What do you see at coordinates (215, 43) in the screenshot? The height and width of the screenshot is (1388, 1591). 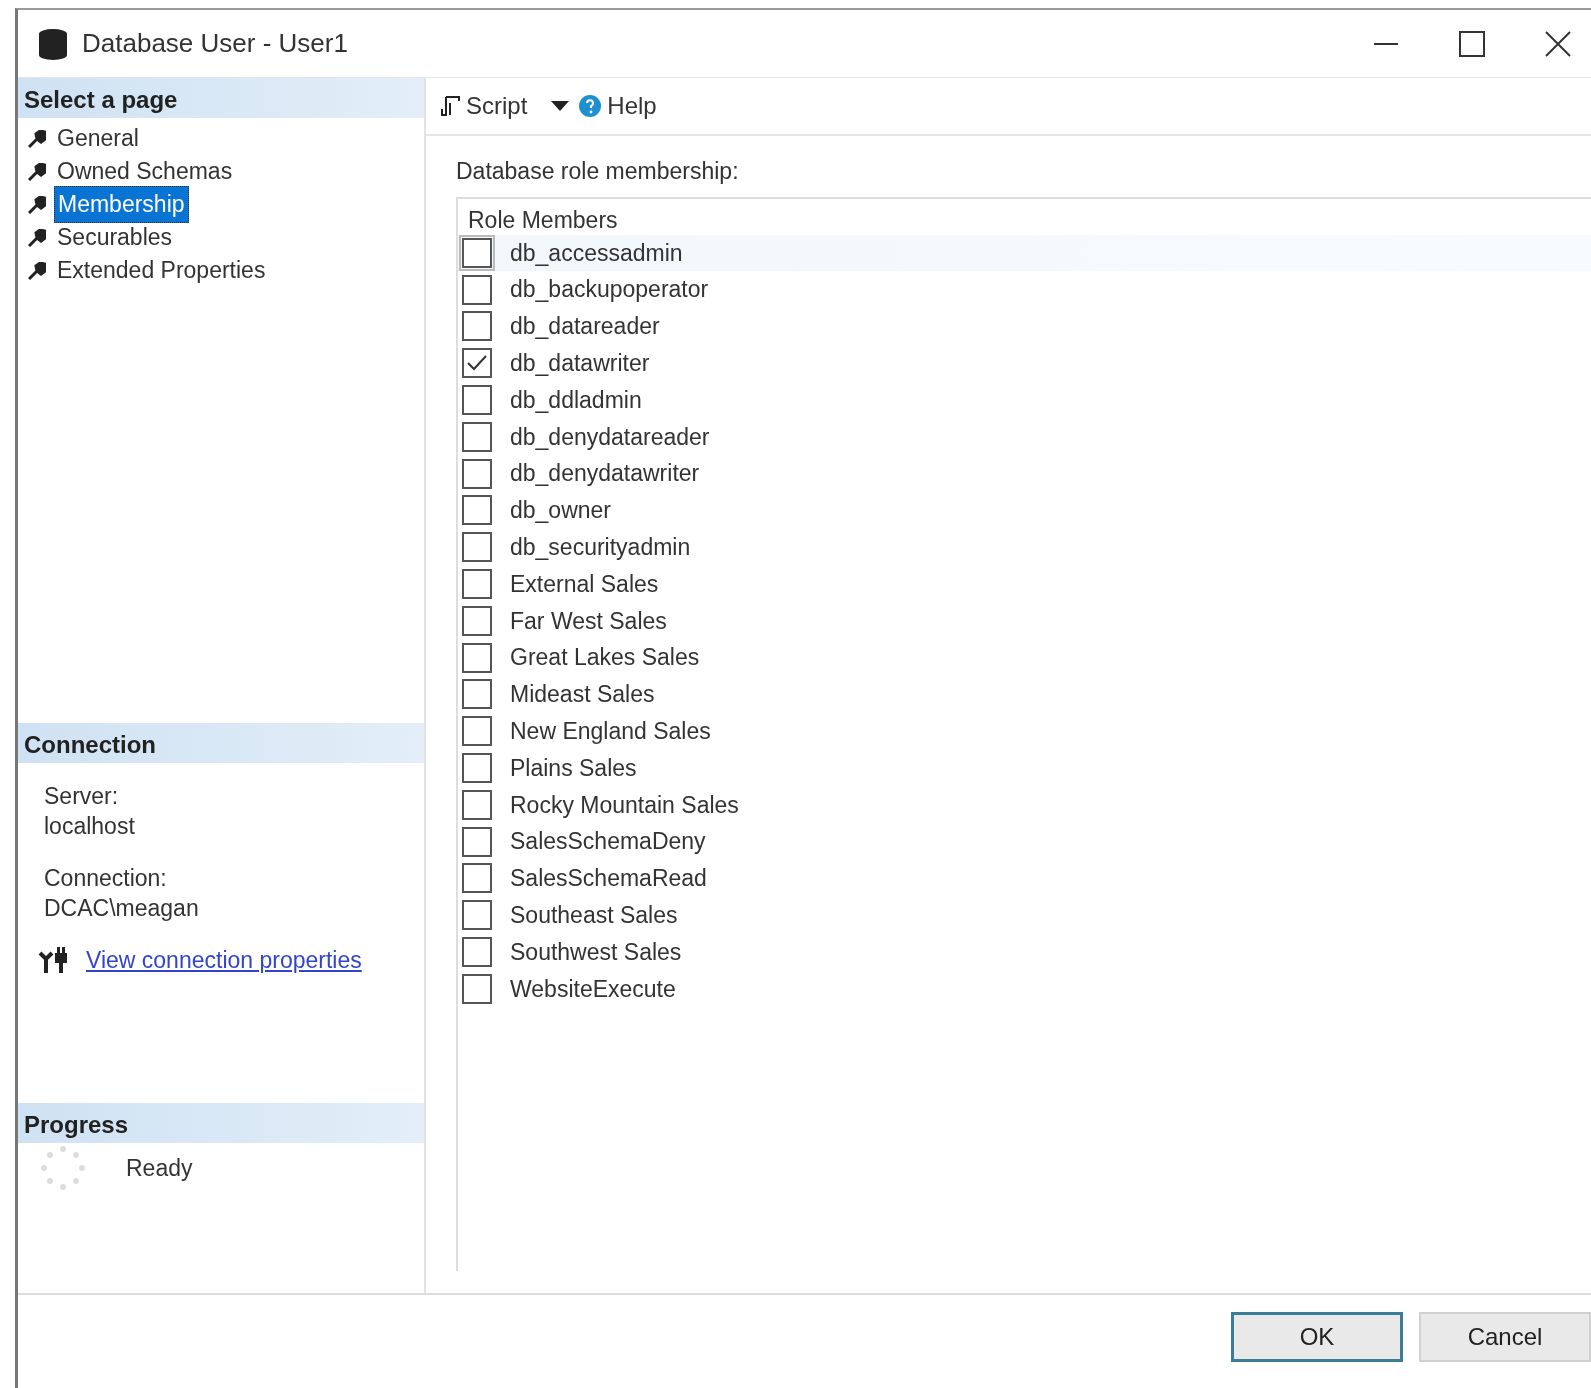 I see `window-title: Database User - User1` at bounding box center [215, 43].